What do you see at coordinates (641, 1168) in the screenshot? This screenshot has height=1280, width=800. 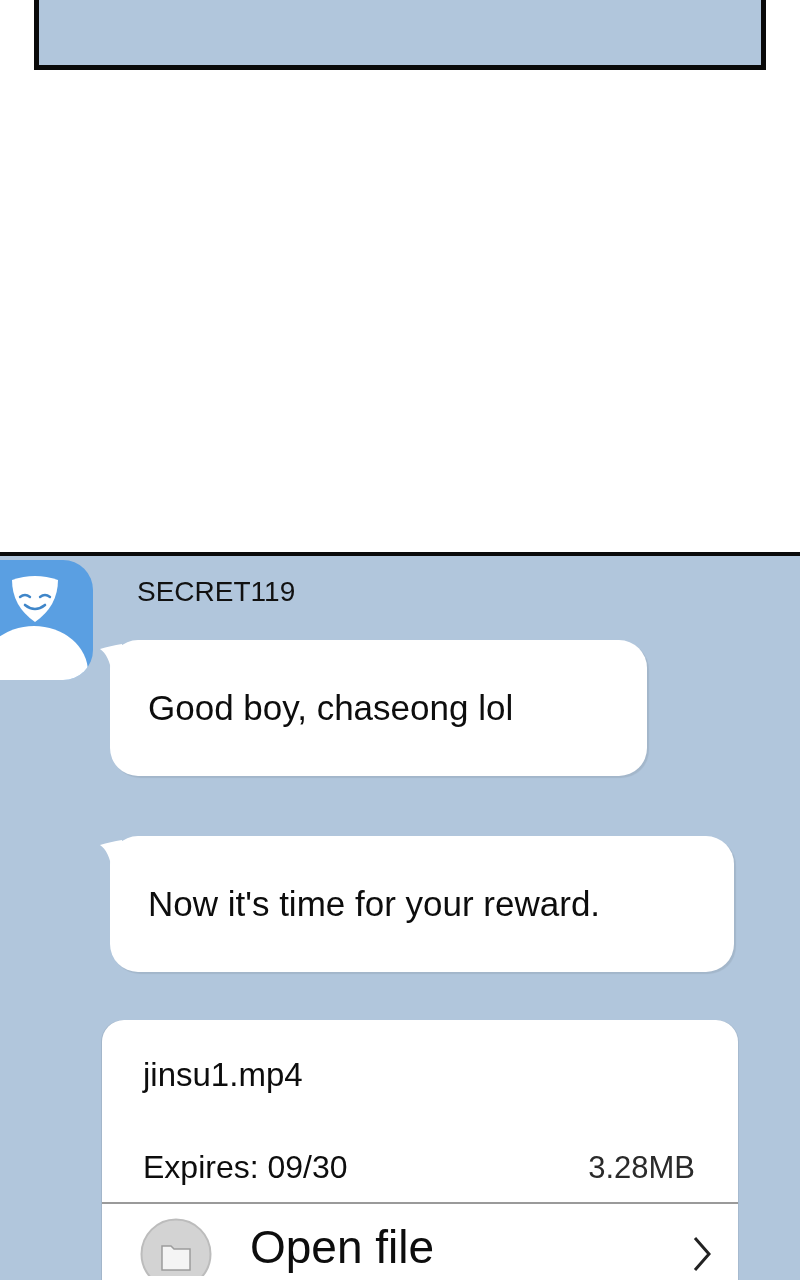 I see `file-size: 3.28MB` at bounding box center [641, 1168].